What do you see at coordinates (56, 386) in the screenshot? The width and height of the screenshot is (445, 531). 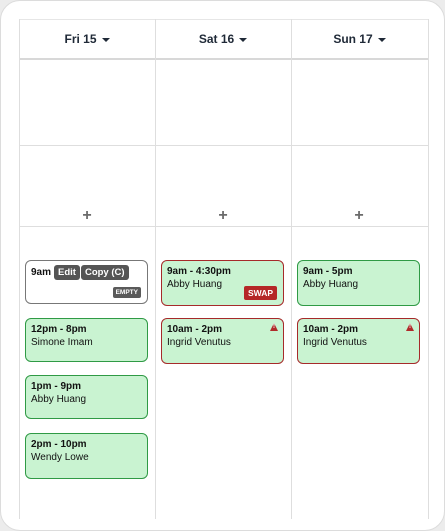 I see `shift-time: 1pm - 9pm` at bounding box center [56, 386].